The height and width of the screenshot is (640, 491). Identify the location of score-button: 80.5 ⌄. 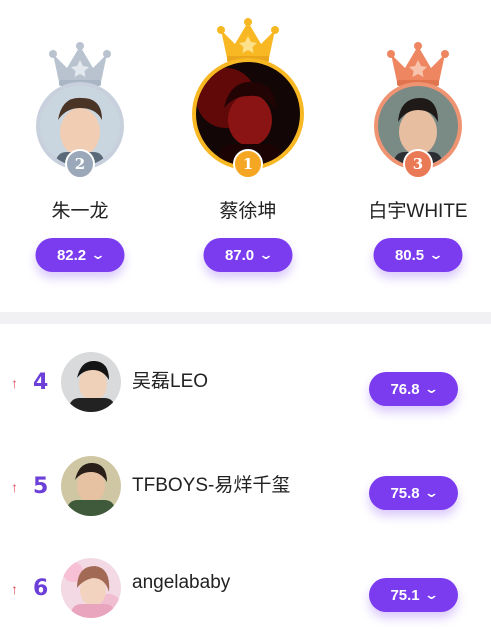
(418, 255).